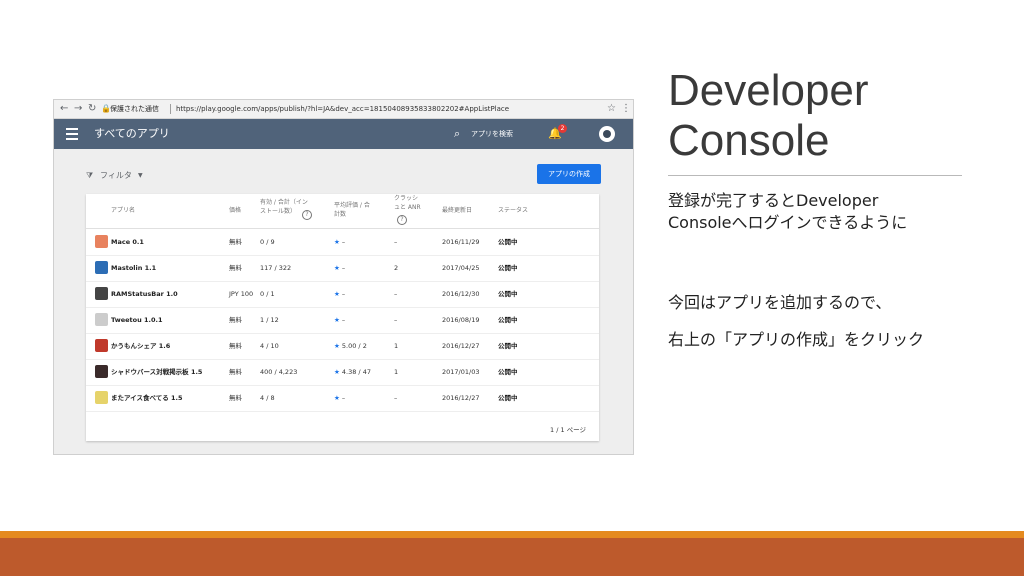 This screenshot has height=576, width=1024. What do you see at coordinates (461, 242) in the screenshot?
I see `cell-updated: 2016/11/29` at bounding box center [461, 242].